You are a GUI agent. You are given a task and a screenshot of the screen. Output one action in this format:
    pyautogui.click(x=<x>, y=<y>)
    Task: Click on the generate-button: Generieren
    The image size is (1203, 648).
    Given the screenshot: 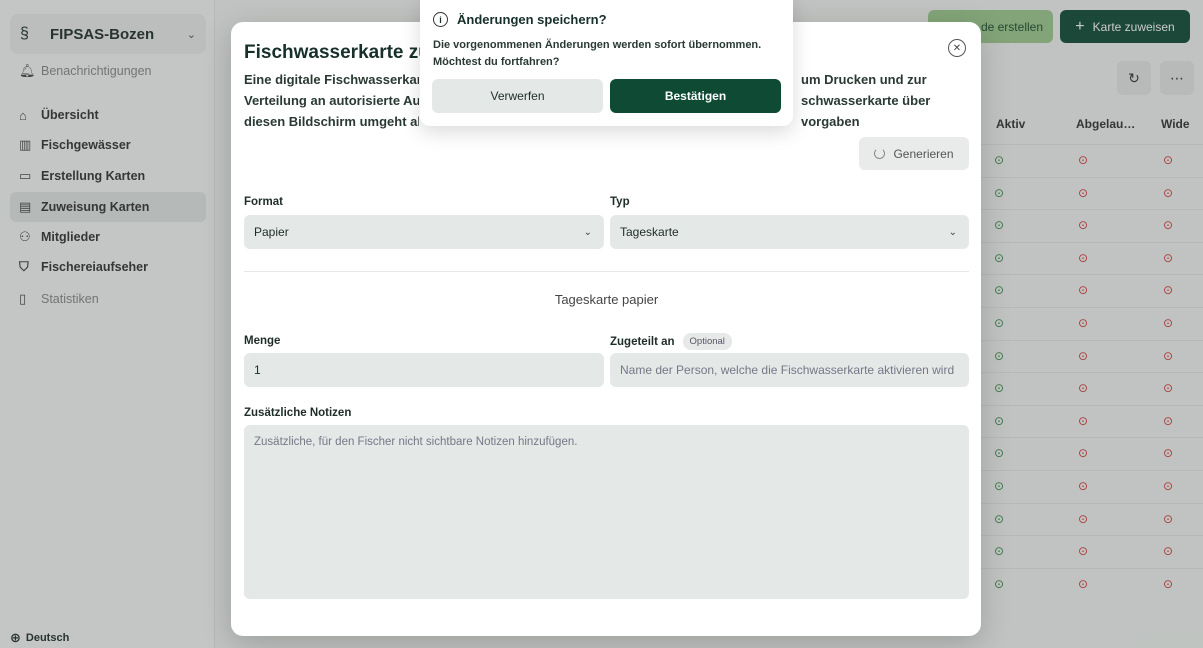 What is the action you would take?
    pyautogui.click(x=914, y=153)
    